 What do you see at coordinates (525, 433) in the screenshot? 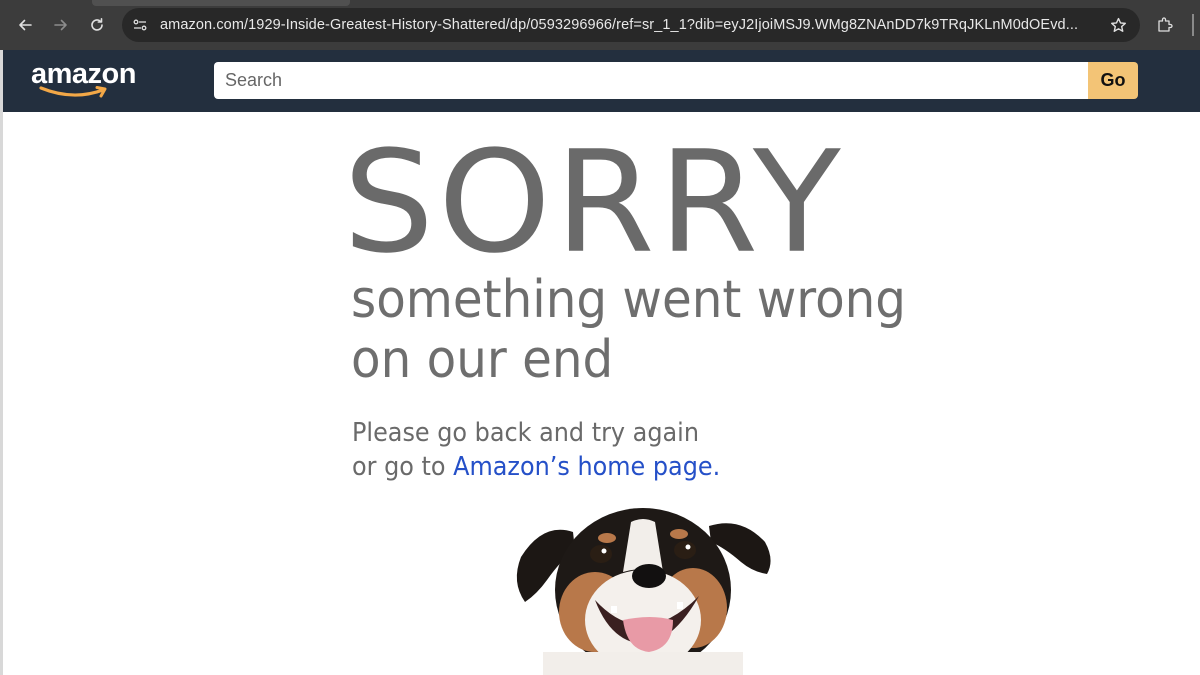
I see `retry-message: Please go back and try again` at bounding box center [525, 433].